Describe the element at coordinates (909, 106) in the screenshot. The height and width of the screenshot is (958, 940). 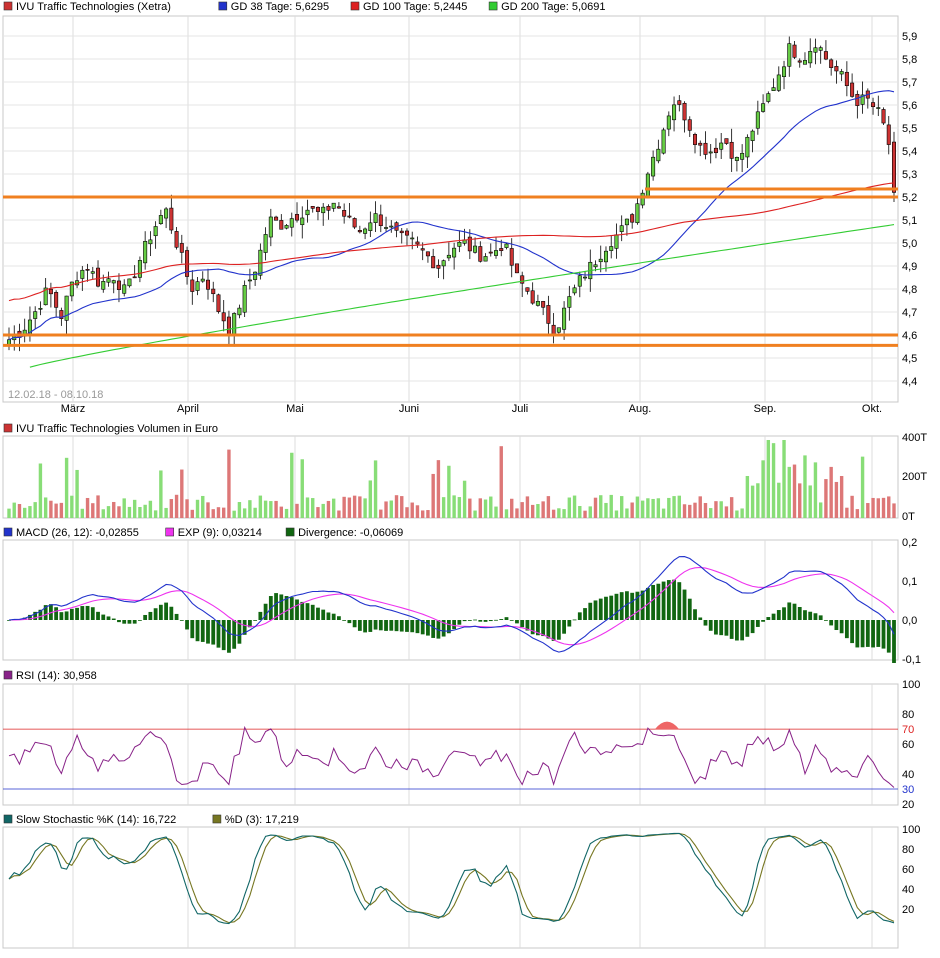
I see `y-tick-label: 5,6` at that location.